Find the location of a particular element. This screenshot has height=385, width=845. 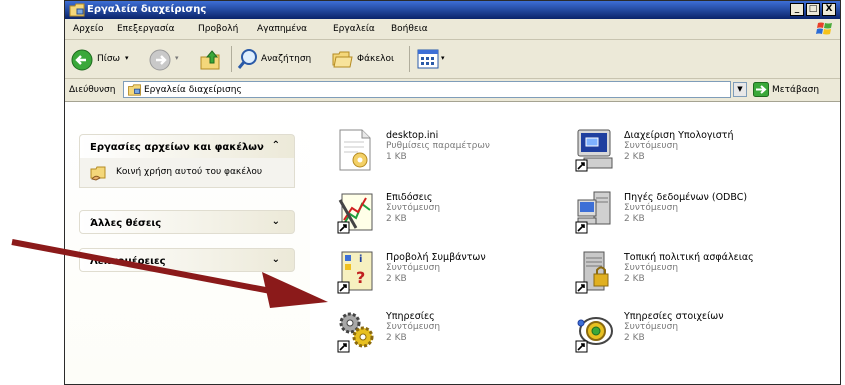

maximize-button: □ is located at coordinates (813, 9).